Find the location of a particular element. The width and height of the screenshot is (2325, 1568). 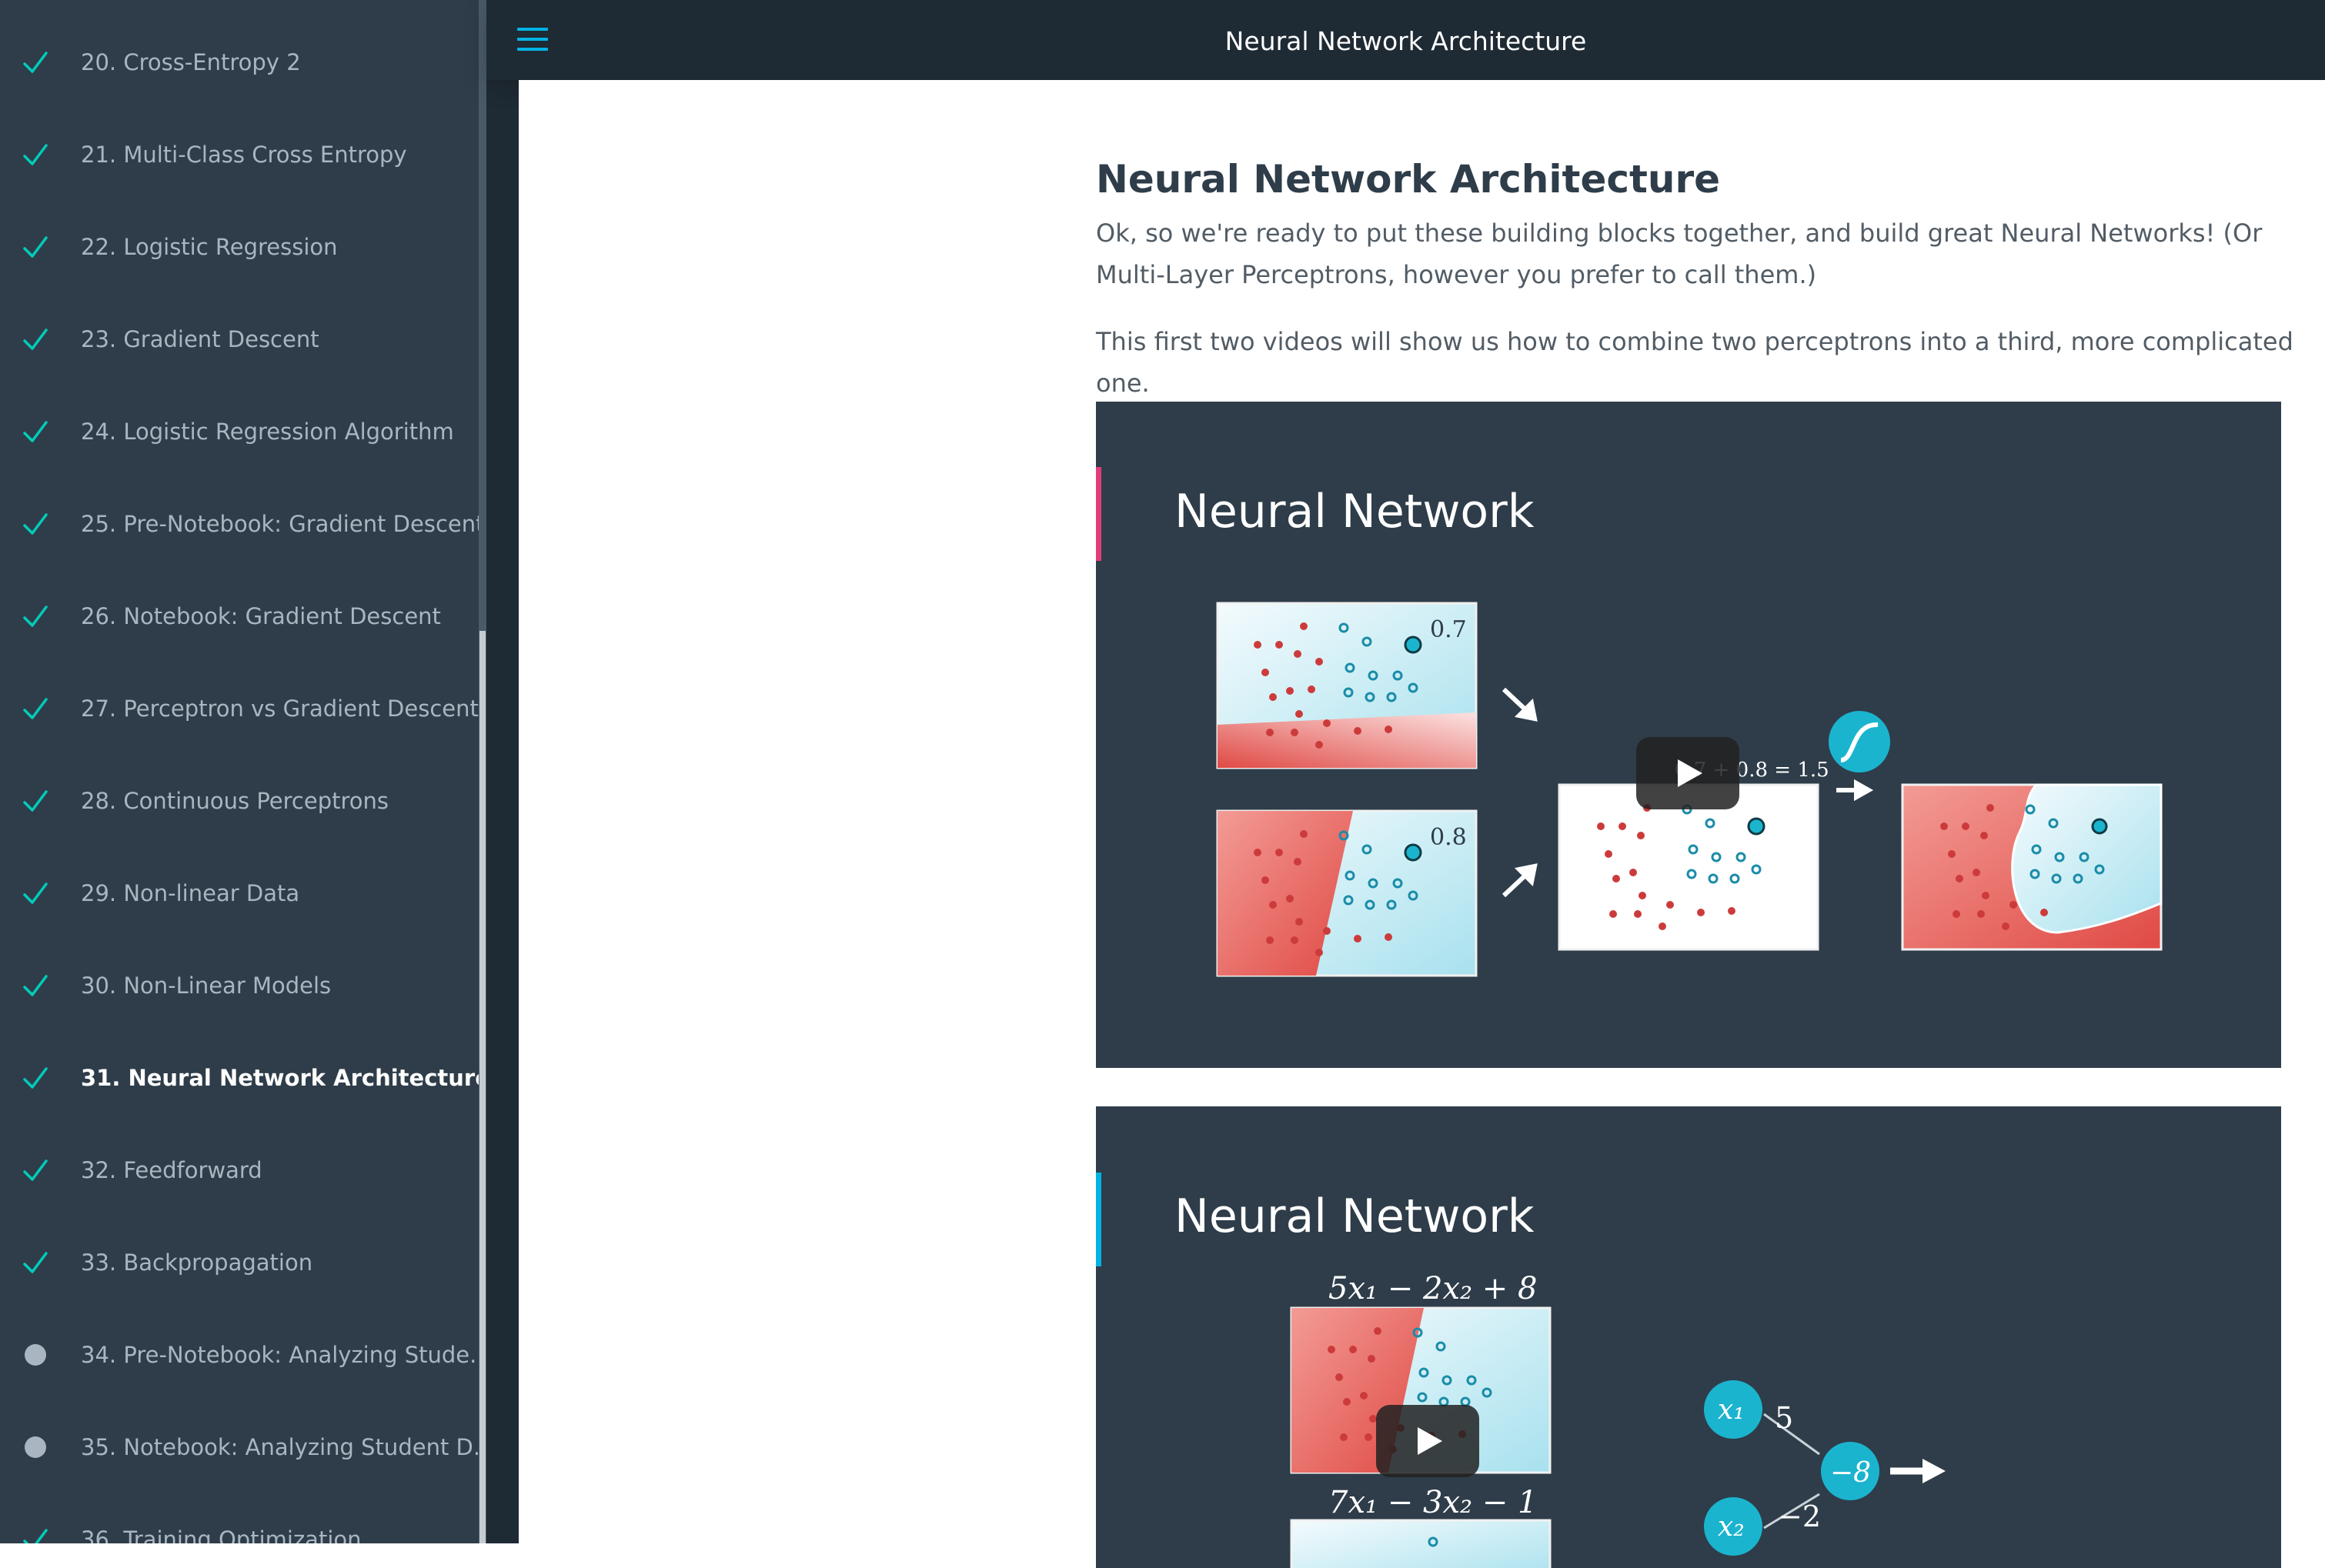

sidebar-item-label: 31. Neural Network Architecture is located at coordinates (280, 1078).